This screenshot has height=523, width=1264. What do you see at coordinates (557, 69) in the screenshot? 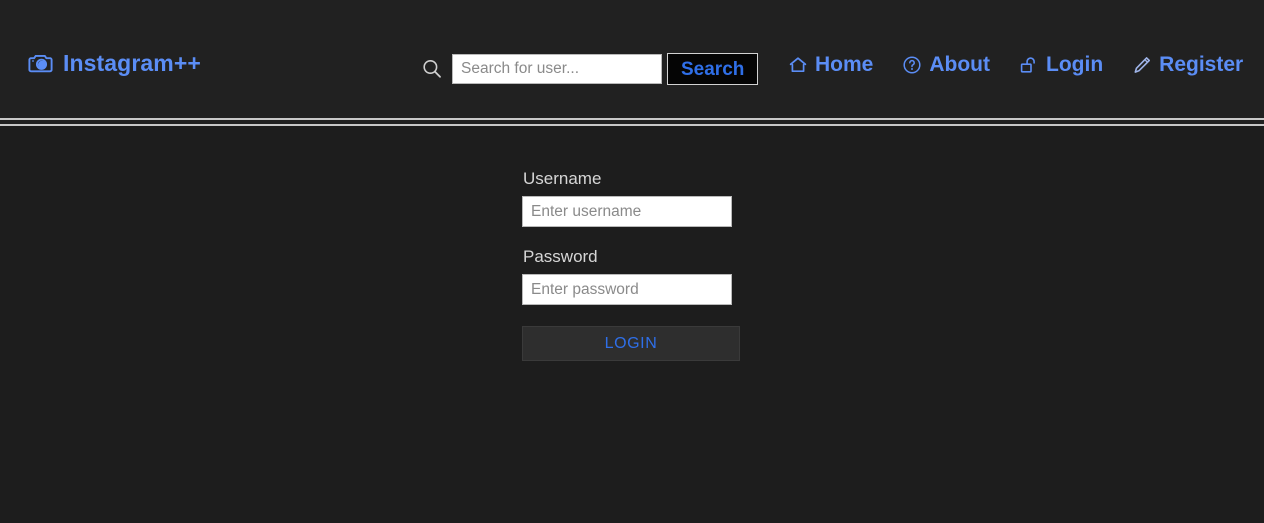
I see `search-input` at bounding box center [557, 69].